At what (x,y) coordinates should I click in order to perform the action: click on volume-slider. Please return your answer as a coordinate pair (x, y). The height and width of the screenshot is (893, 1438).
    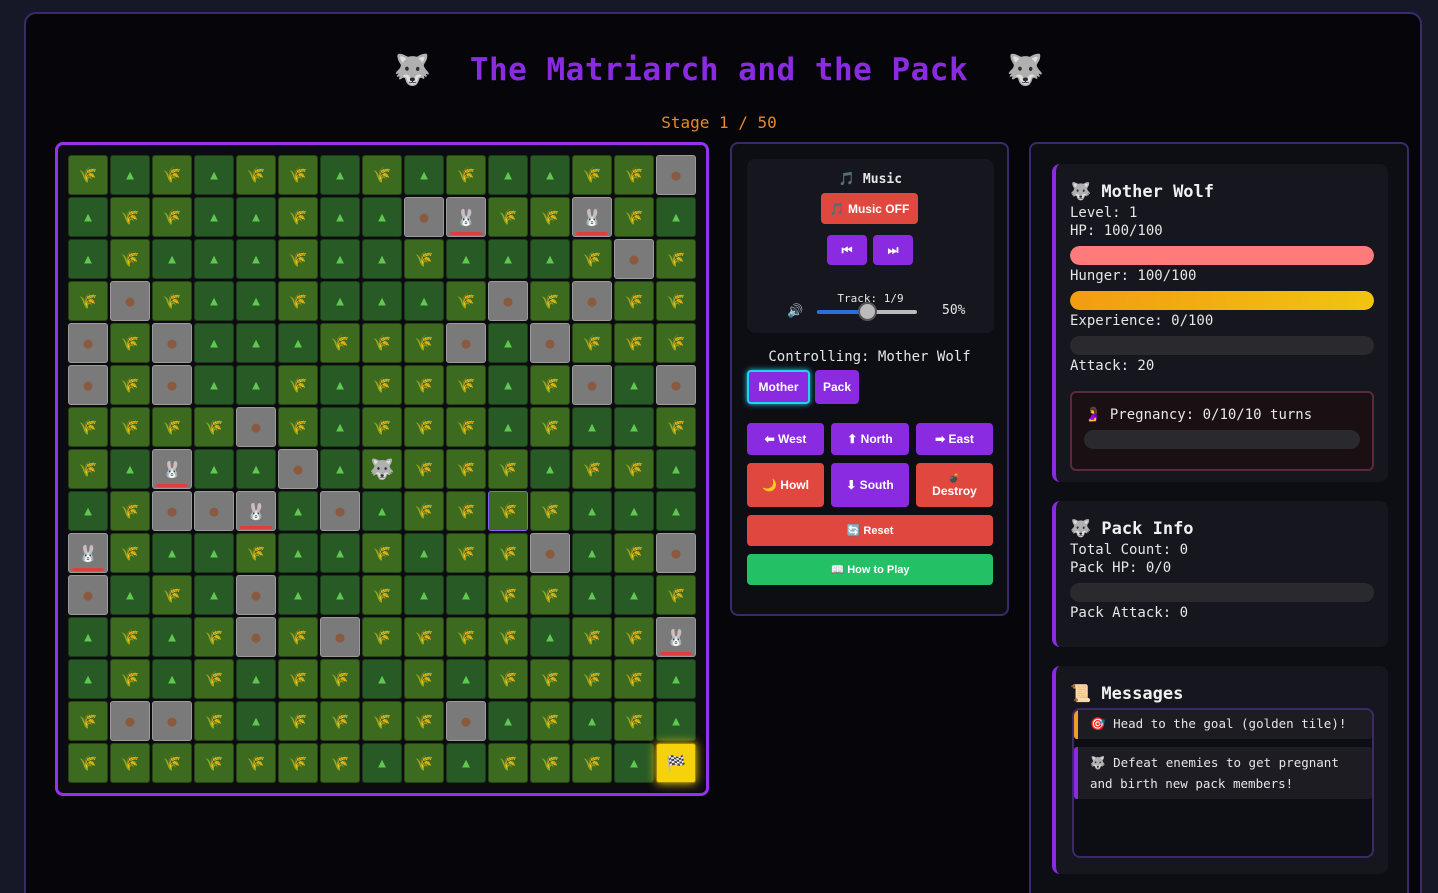
    Looking at the image, I should click on (867, 311).